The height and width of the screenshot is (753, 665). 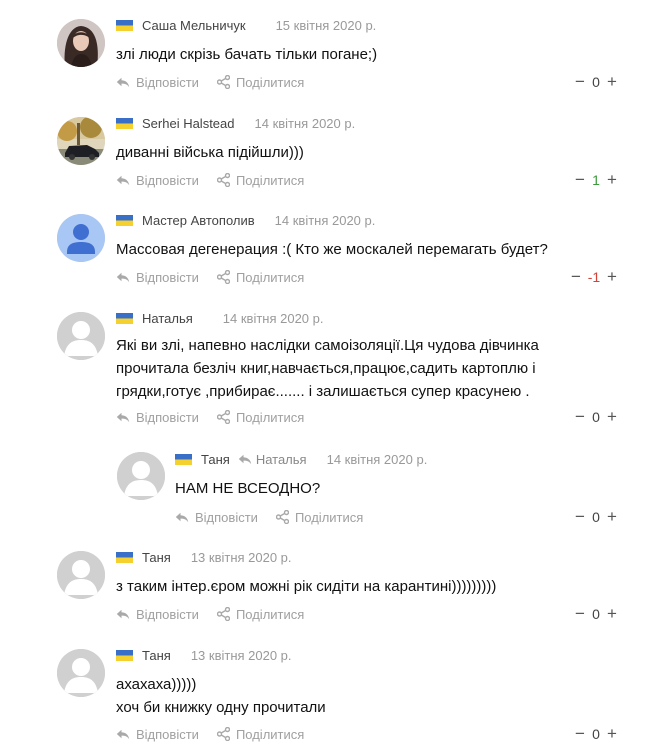 What do you see at coordinates (596, 180) in the screenshot?
I see `vote-control: − 1 +` at bounding box center [596, 180].